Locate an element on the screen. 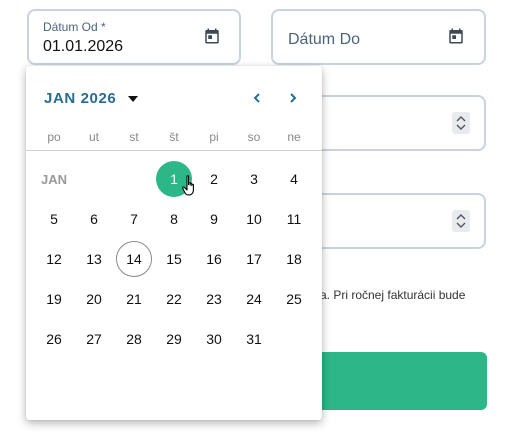 This screenshot has width=529, height=435. day-number: 11 is located at coordinates (294, 219).